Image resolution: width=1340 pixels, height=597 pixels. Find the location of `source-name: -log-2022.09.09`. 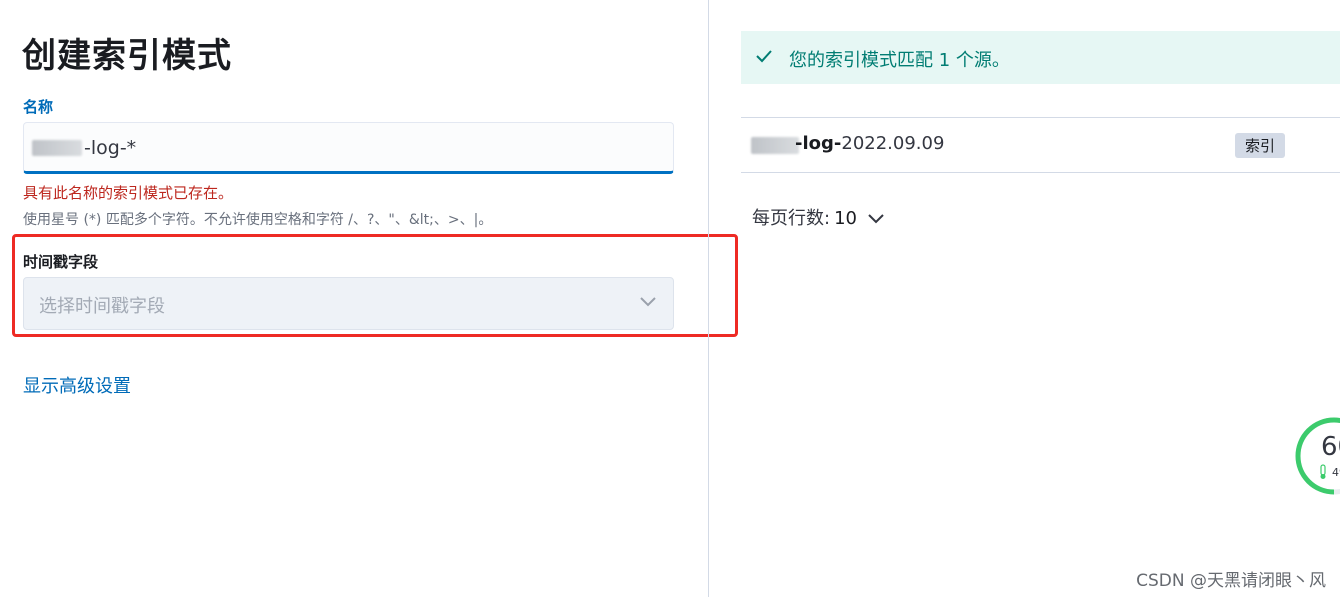

source-name: -log-2022.09.09 is located at coordinates (869, 143).